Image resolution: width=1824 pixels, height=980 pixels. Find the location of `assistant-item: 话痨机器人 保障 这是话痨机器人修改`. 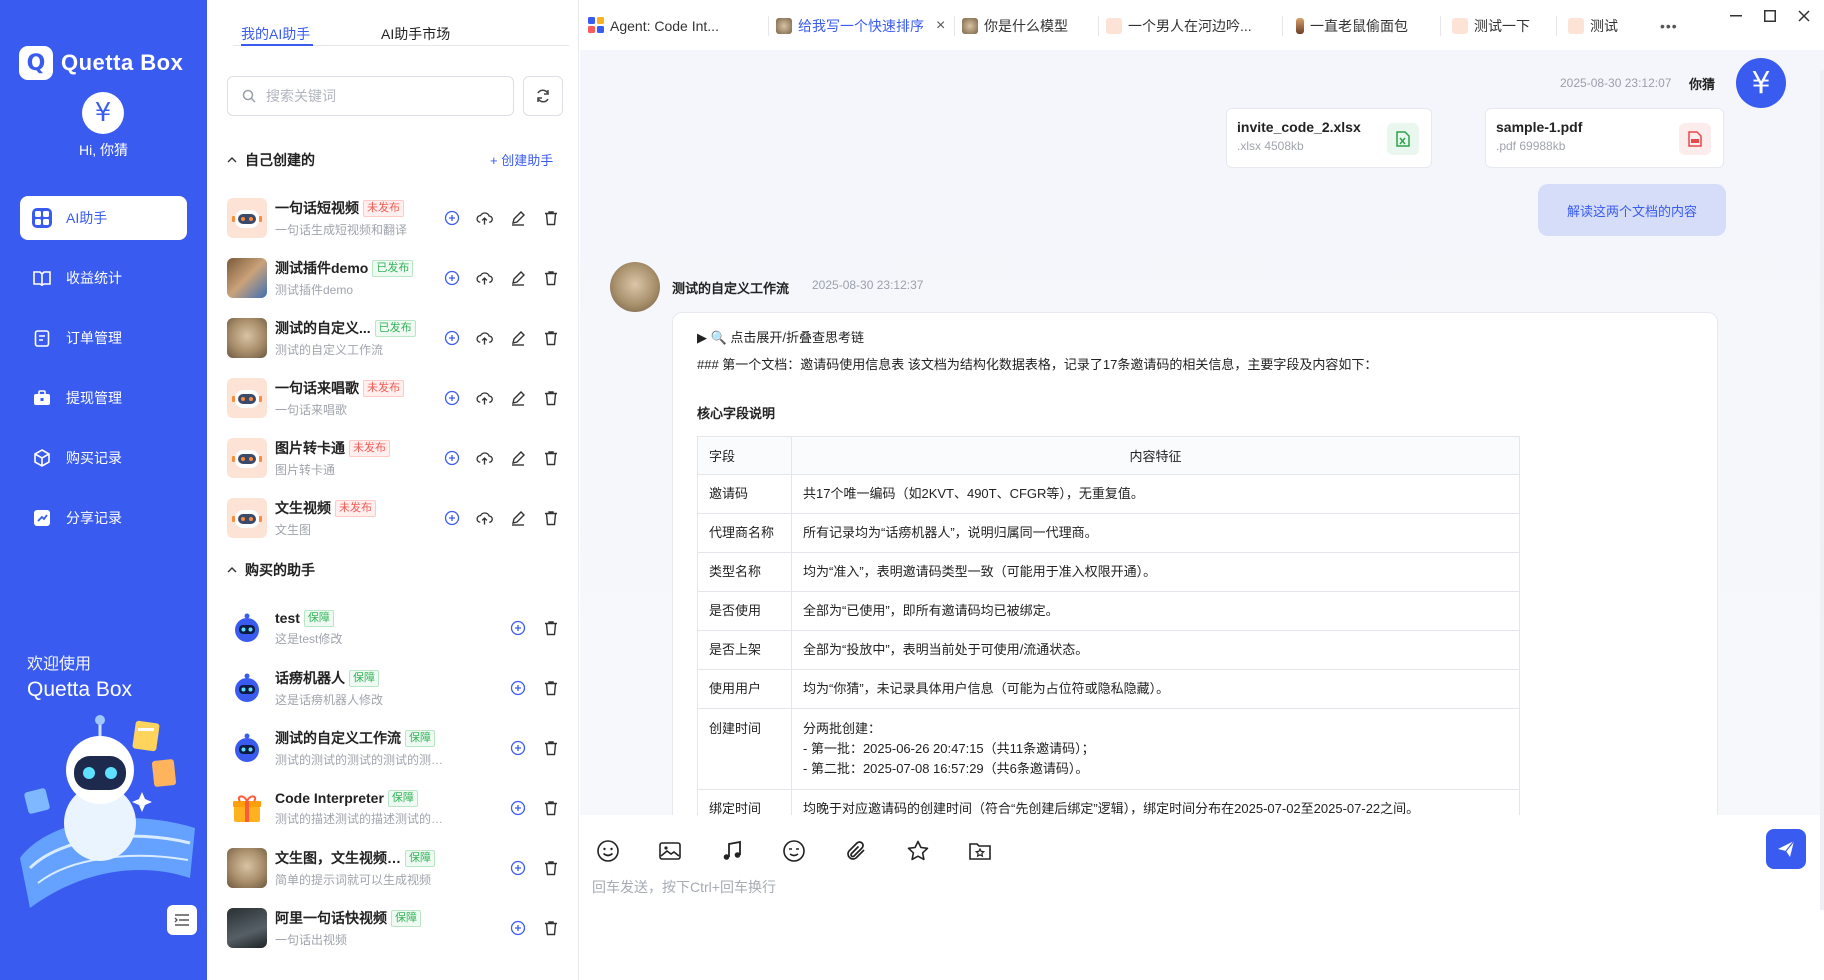

assistant-item: 话痨机器人 保障 这是话痨机器人修改 is located at coordinates (397, 688).